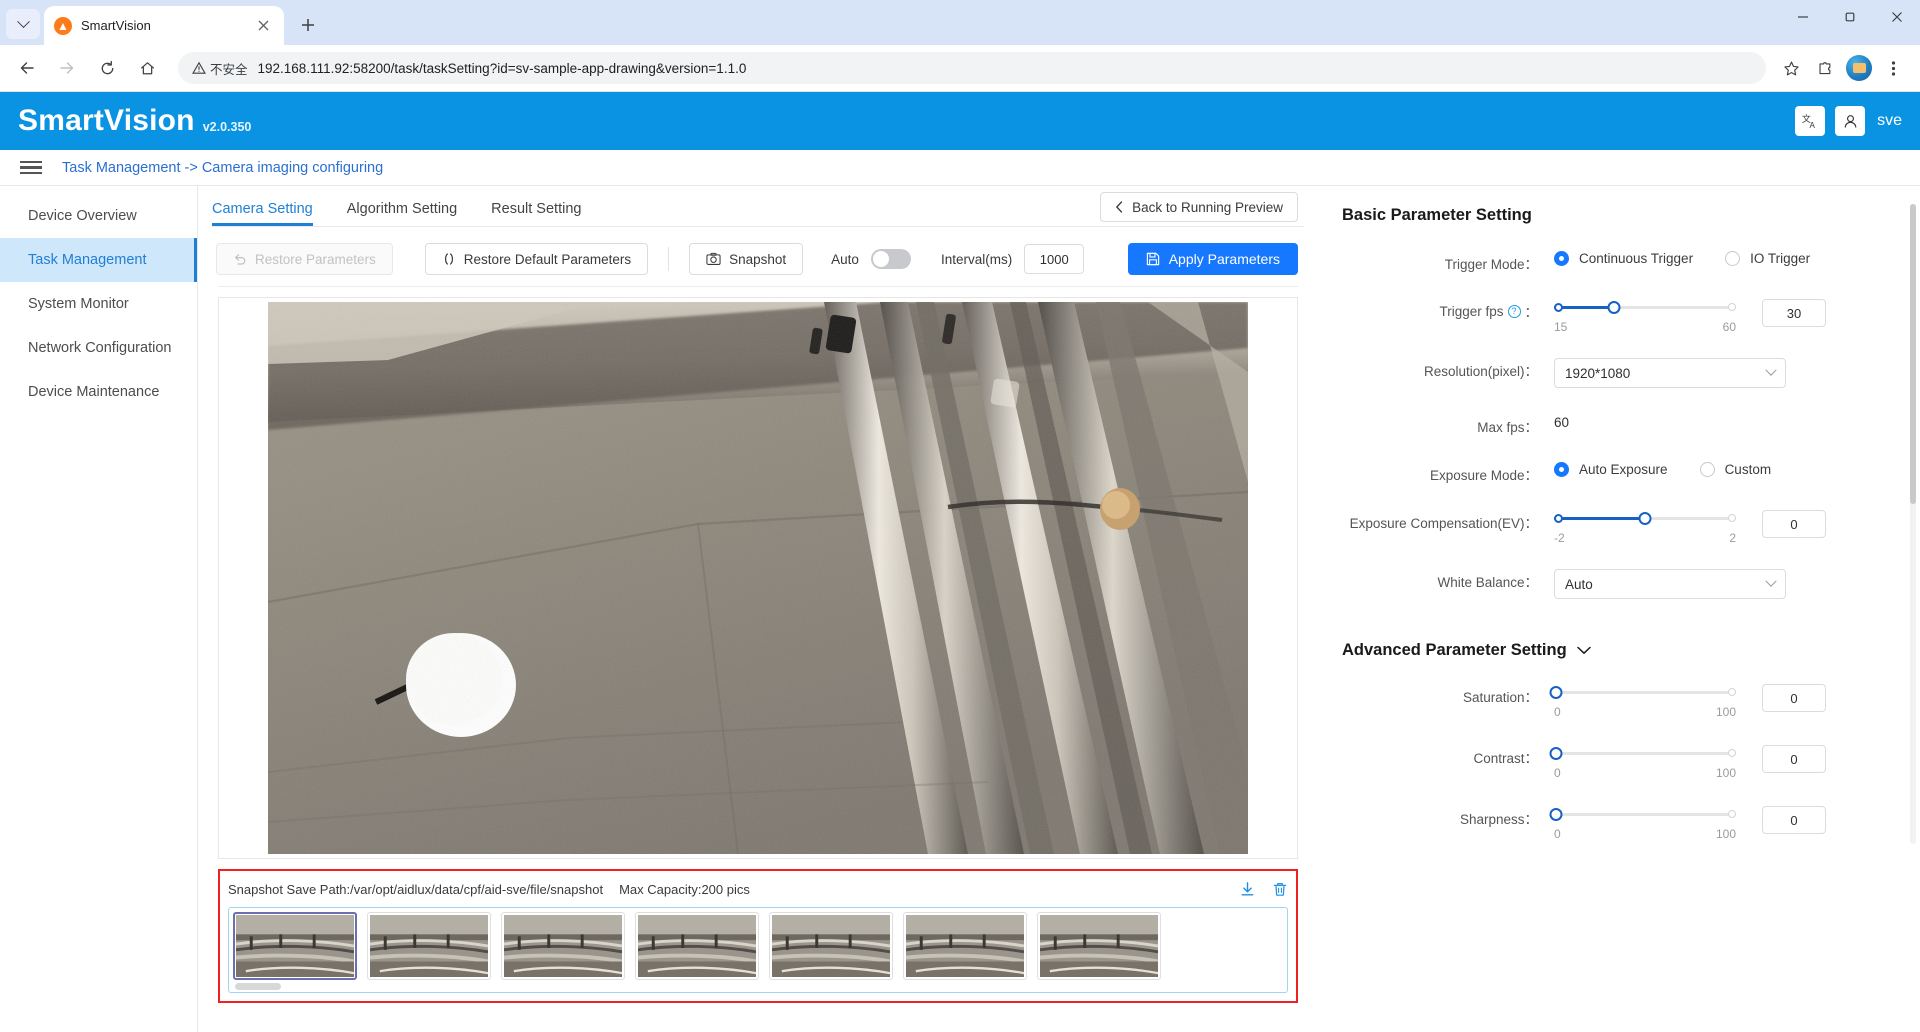 The image size is (1920, 1032). I want to click on camera-icon, so click(713, 258).